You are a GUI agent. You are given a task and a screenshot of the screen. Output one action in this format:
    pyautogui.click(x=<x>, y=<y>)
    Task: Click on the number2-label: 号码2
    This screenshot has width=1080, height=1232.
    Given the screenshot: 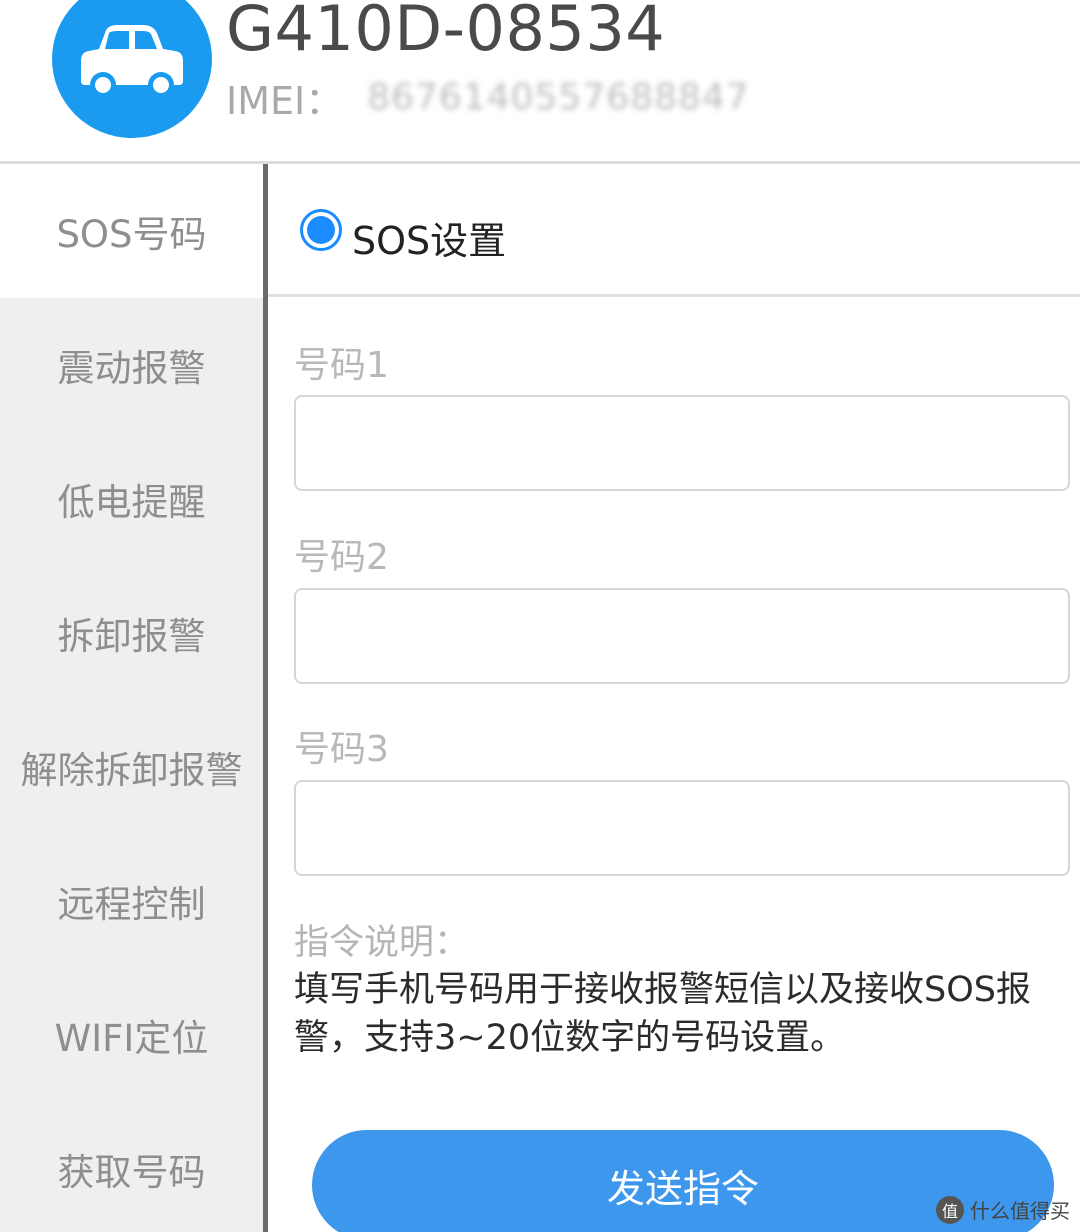 What is the action you would take?
    pyautogui.click(x=341, y=557)
    